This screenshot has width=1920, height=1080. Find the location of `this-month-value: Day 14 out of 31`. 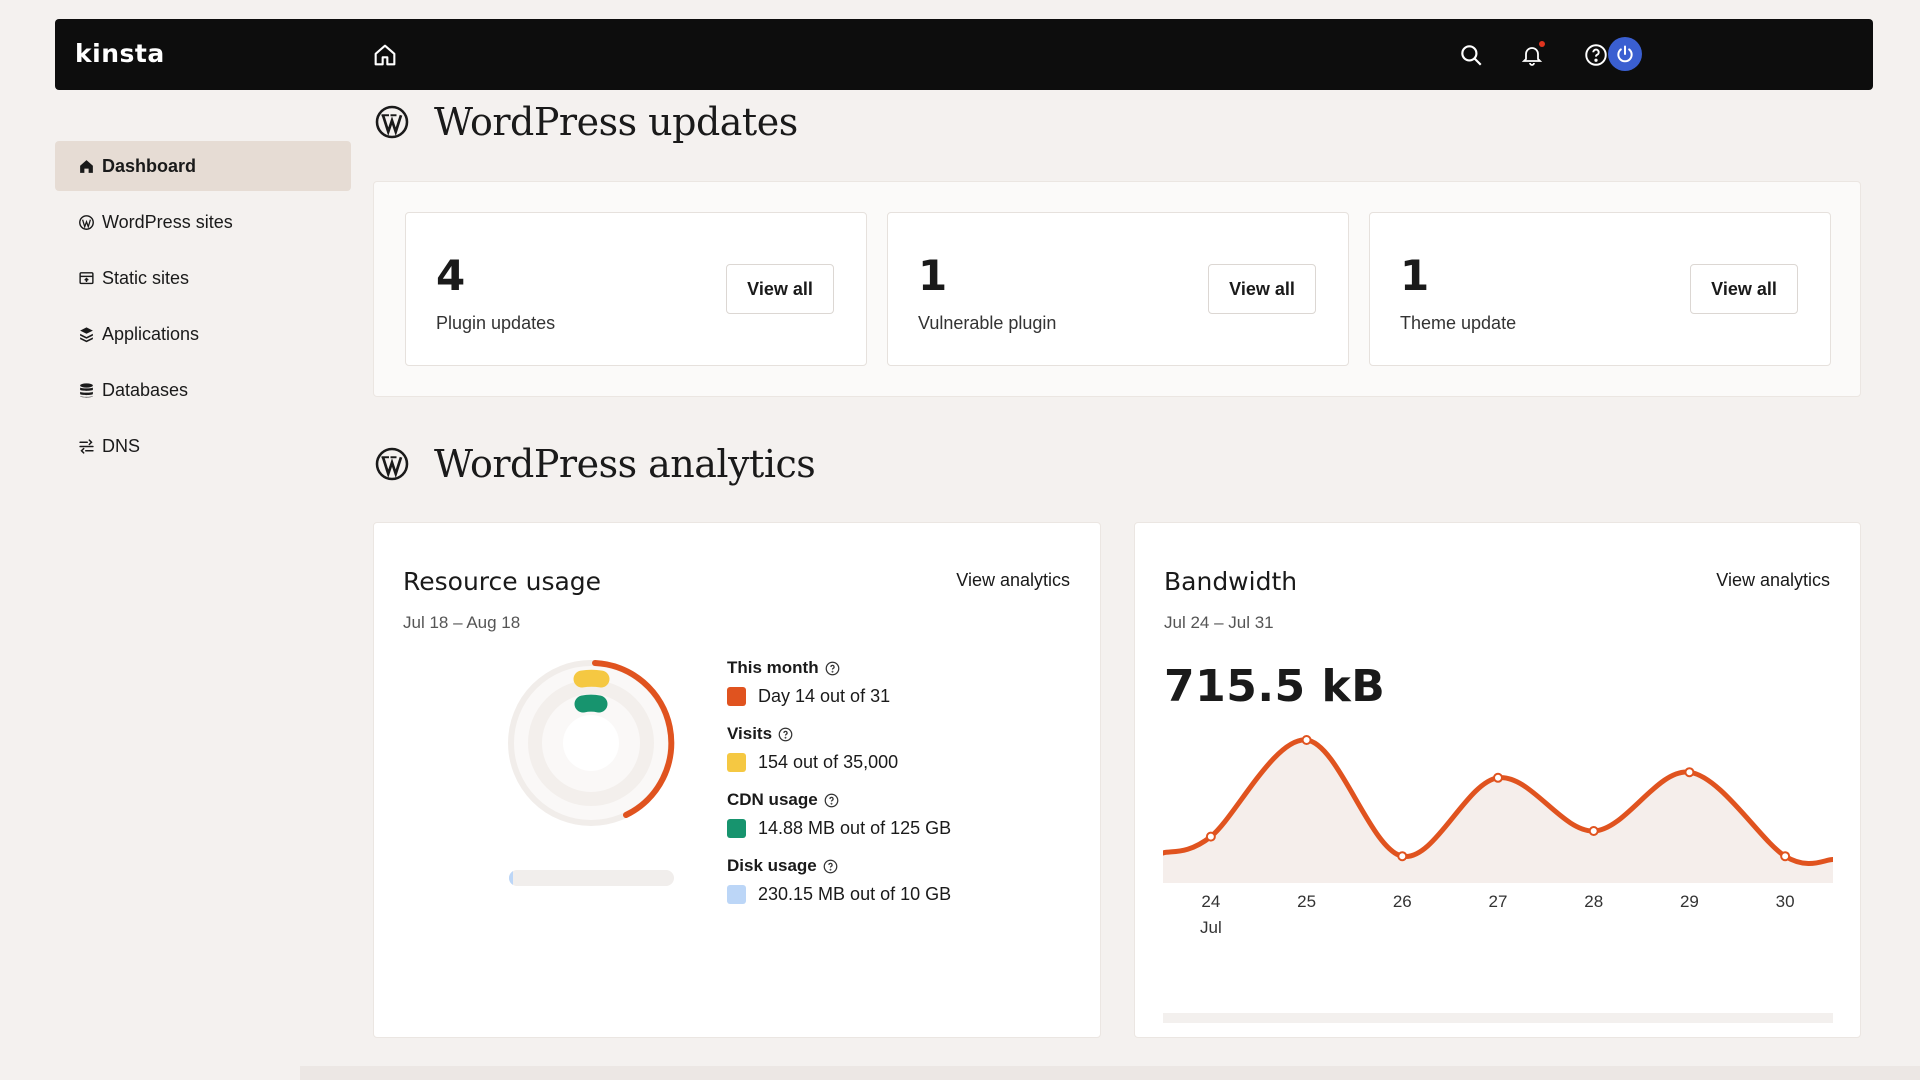

this-month-value: Day 14 out of 31 is located at coordinates (824, 695).